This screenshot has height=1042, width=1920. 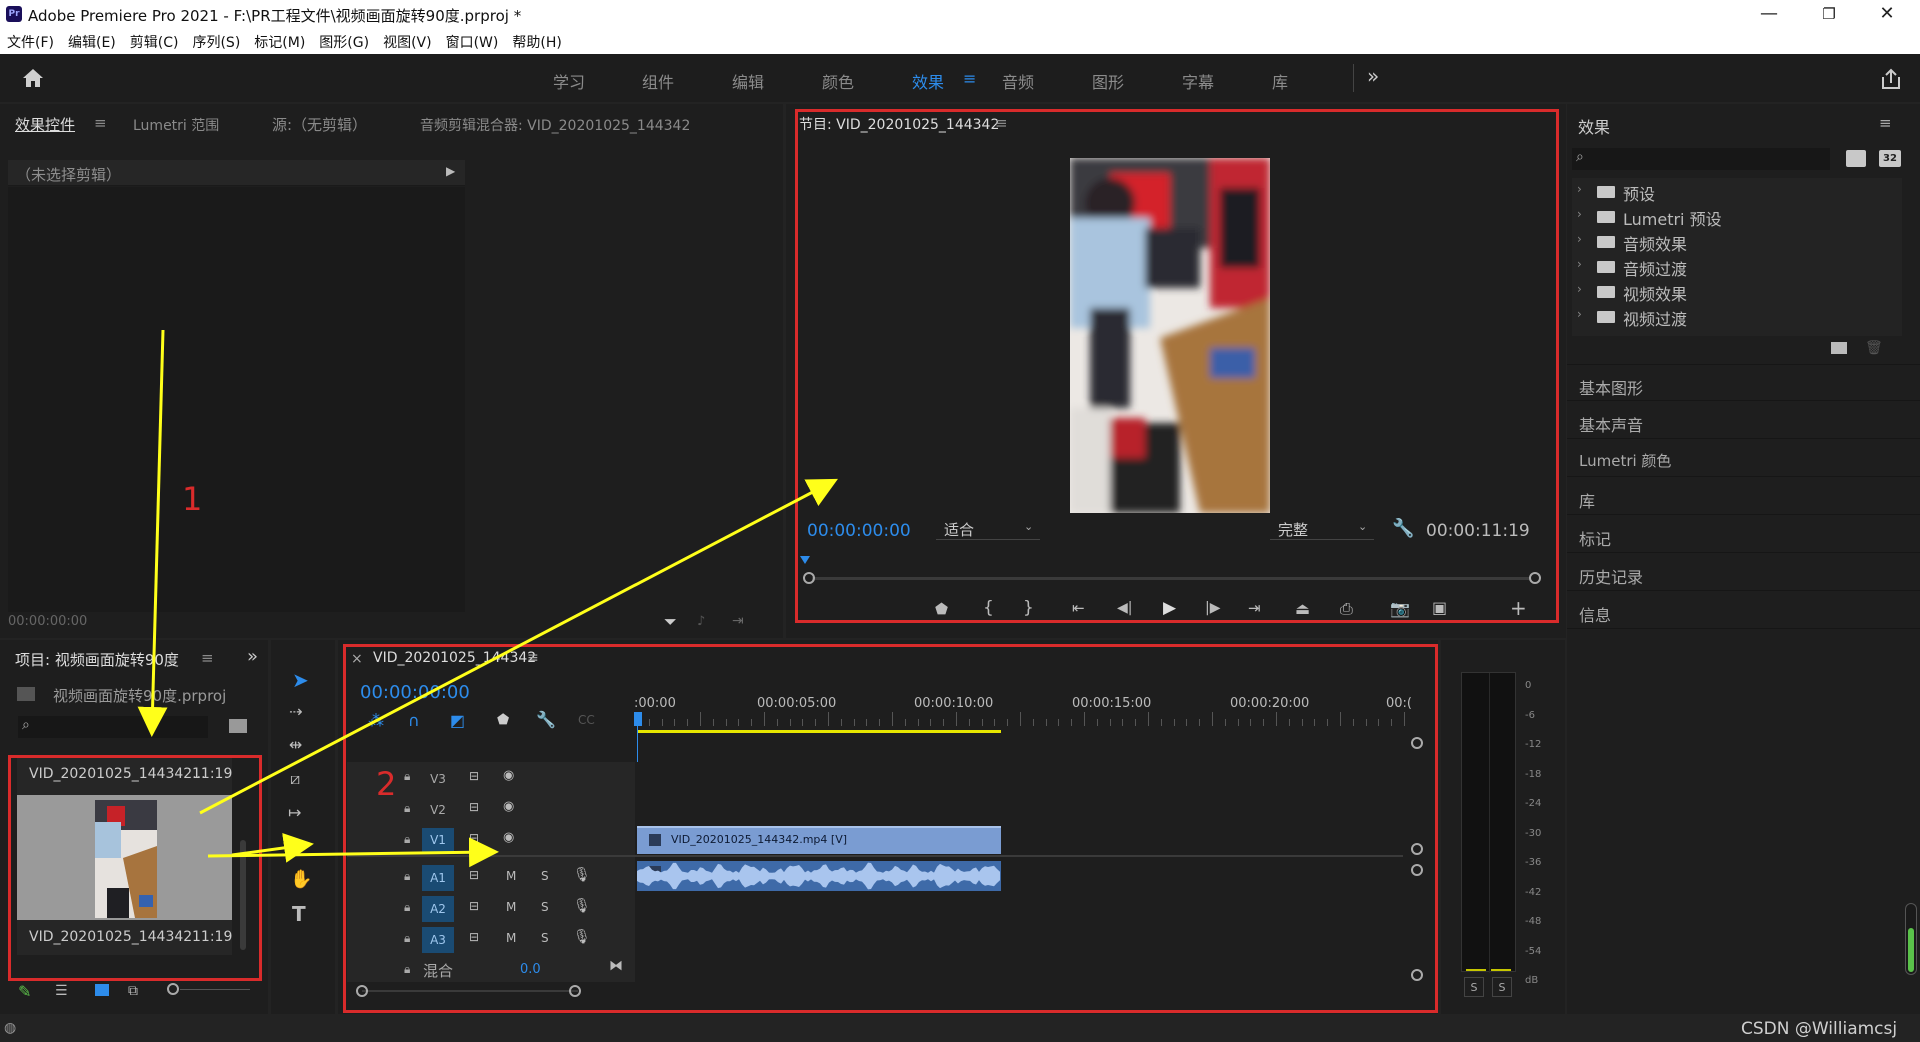 I want to click on trash-icon: 🗑, so click(x=1874, y=348).